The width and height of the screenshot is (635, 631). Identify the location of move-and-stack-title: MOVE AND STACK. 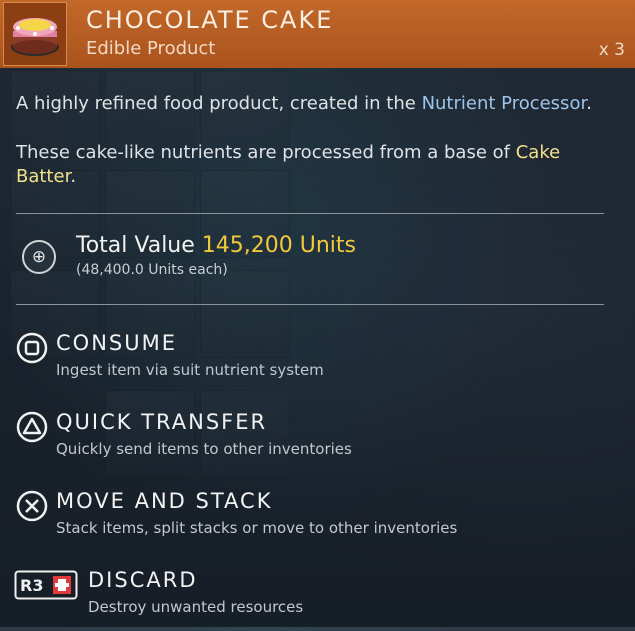
(164, 501).